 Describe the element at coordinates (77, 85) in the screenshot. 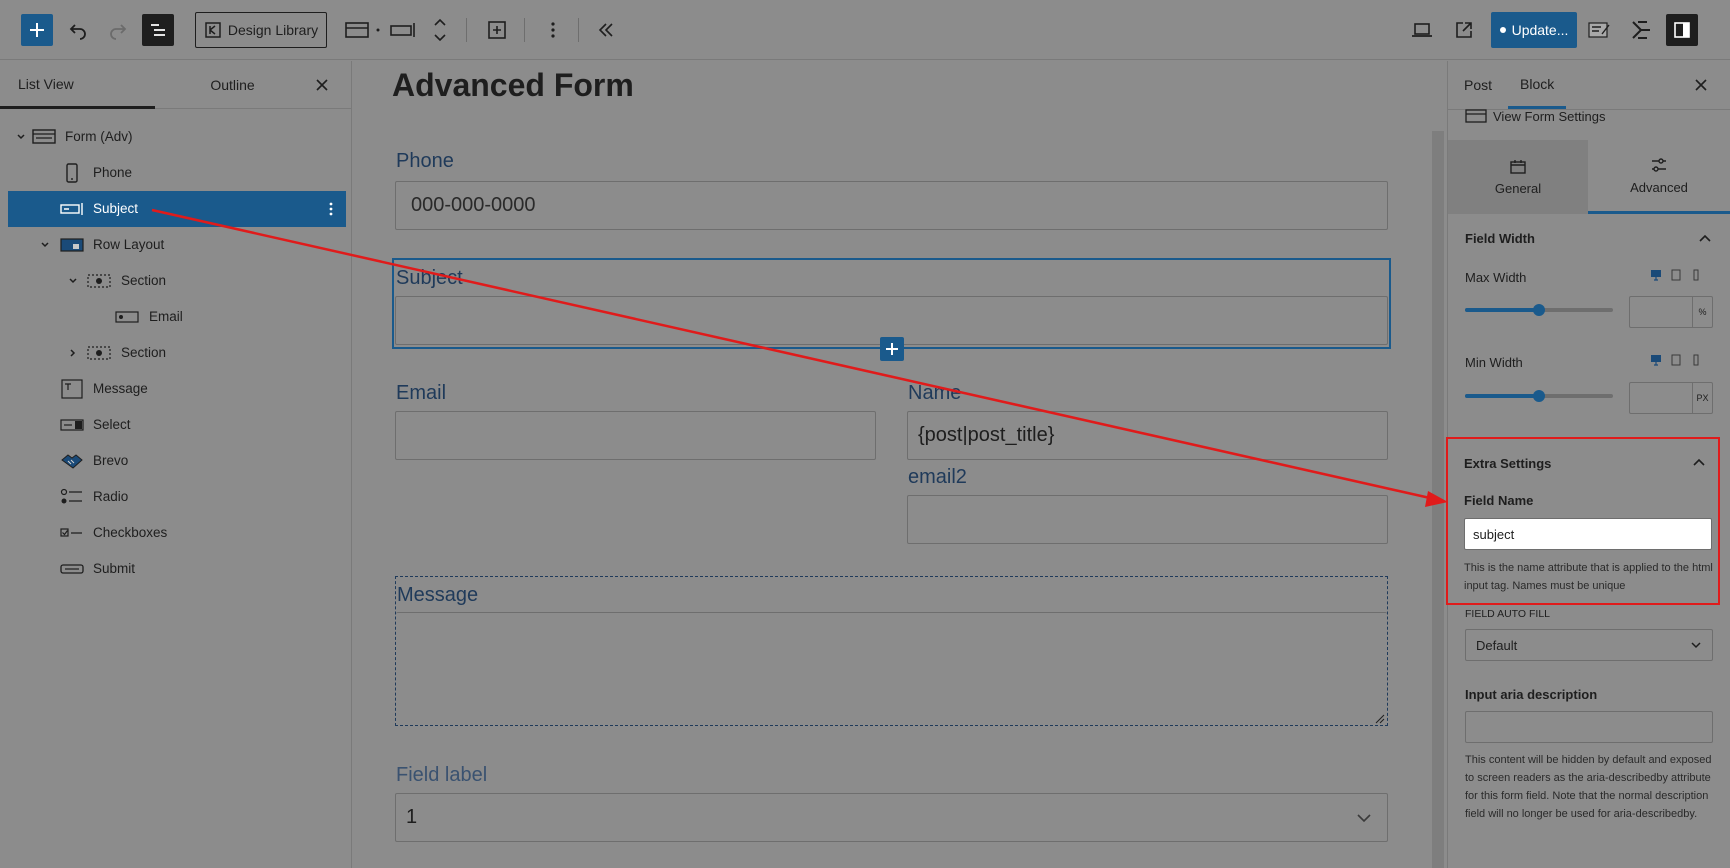

I see `tab-list-view: List View` at that location.